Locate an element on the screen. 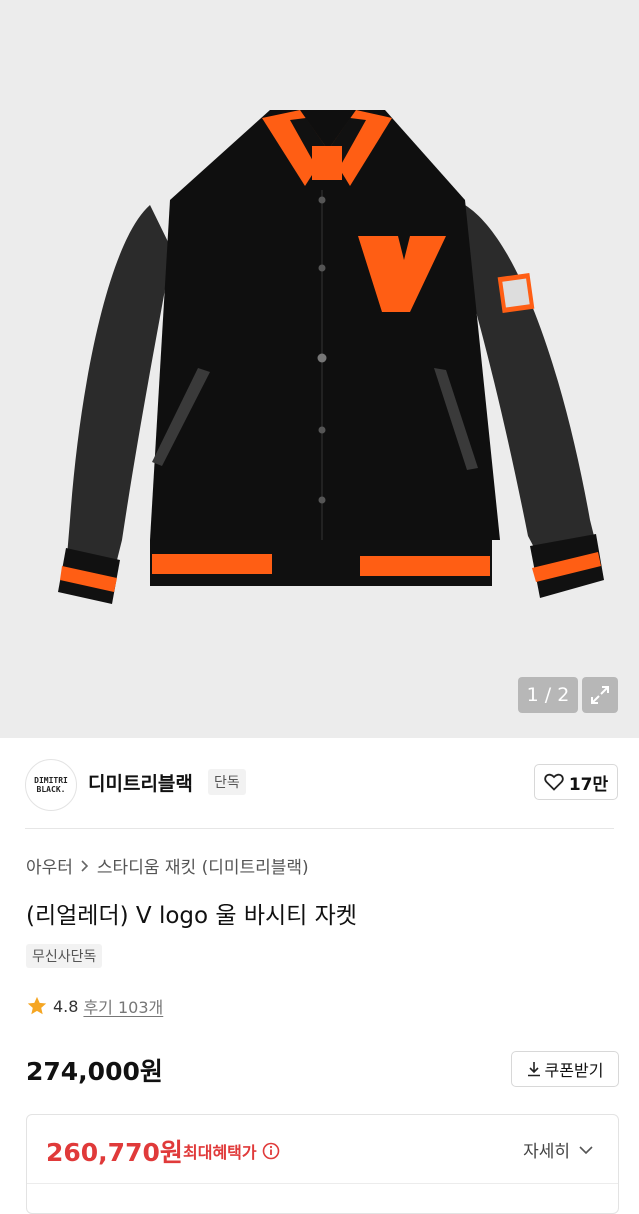 This screenshot has width=639, height=1214. chevron-right-icon is located at coordinates (85, 865).